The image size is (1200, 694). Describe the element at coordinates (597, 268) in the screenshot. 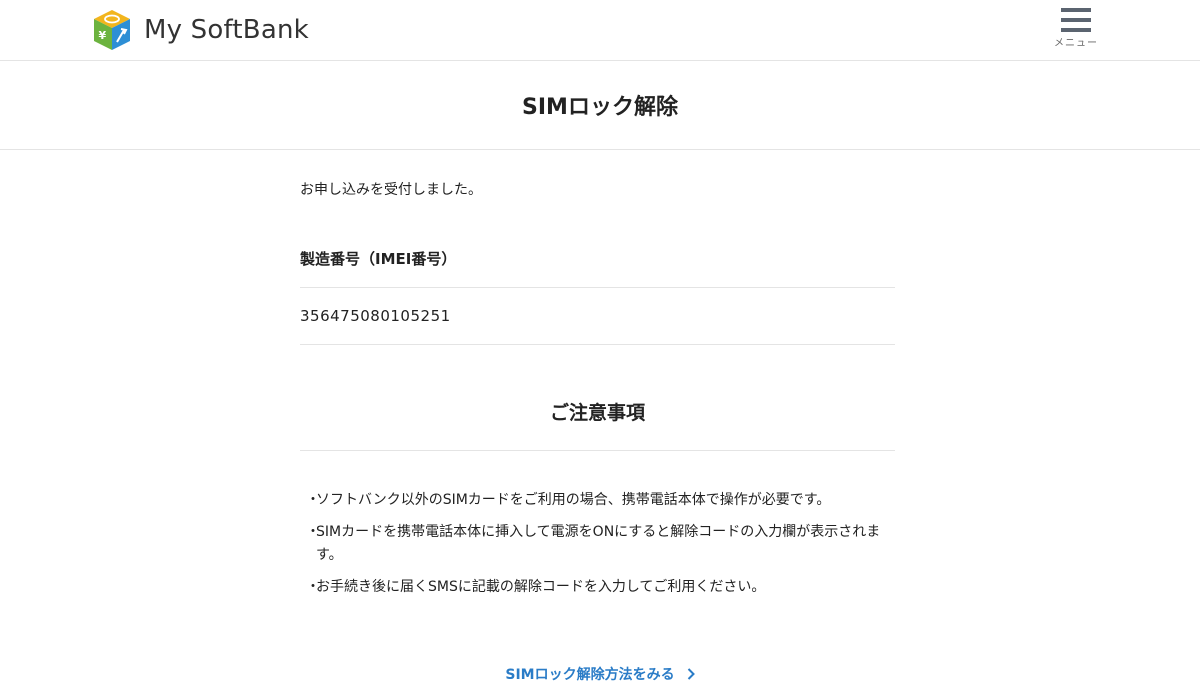

I see `imei-label: 製造番号（IMEI番号）` at that location.